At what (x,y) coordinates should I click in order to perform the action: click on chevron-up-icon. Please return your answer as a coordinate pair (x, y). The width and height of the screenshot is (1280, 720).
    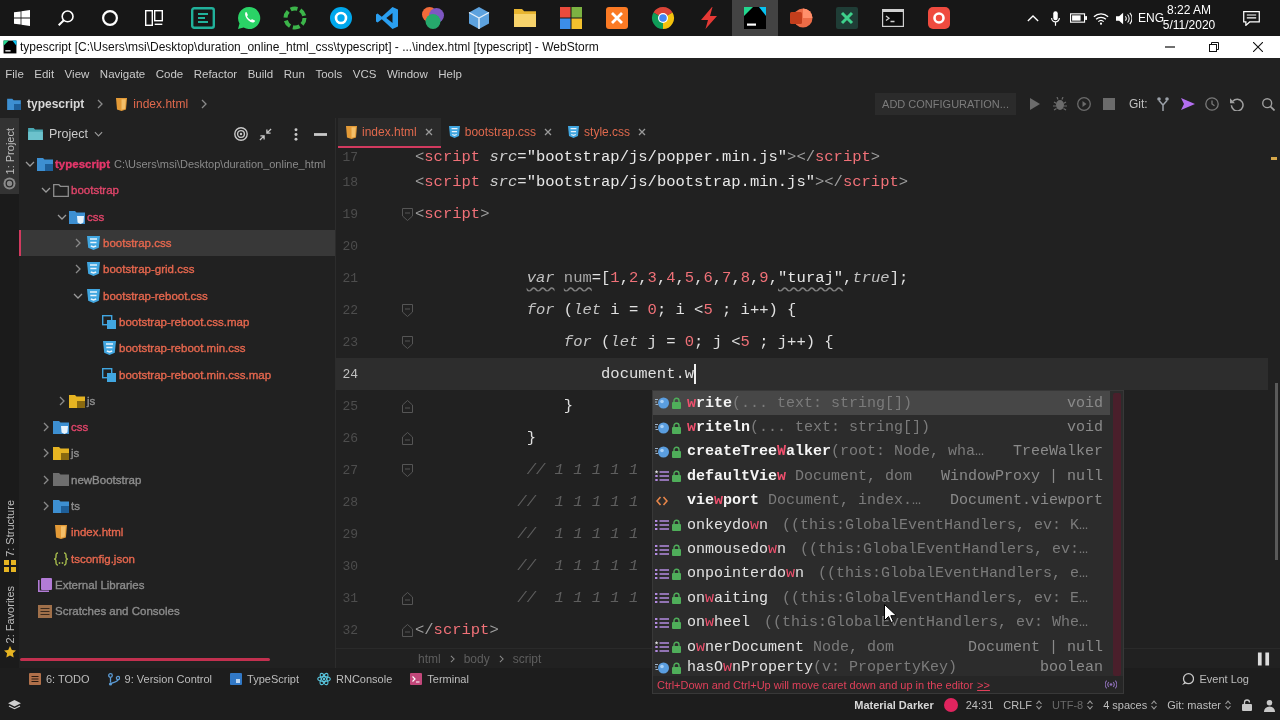
    Looking at the image, I should click on (1033, 18).